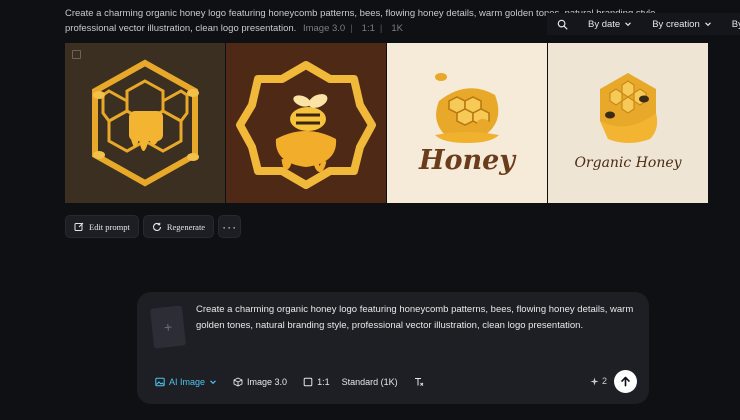 This screenshot has width=740, height=420. Describe the element at coordinates (79, 226) in the screenshot. I see `edit-icon` at that location.